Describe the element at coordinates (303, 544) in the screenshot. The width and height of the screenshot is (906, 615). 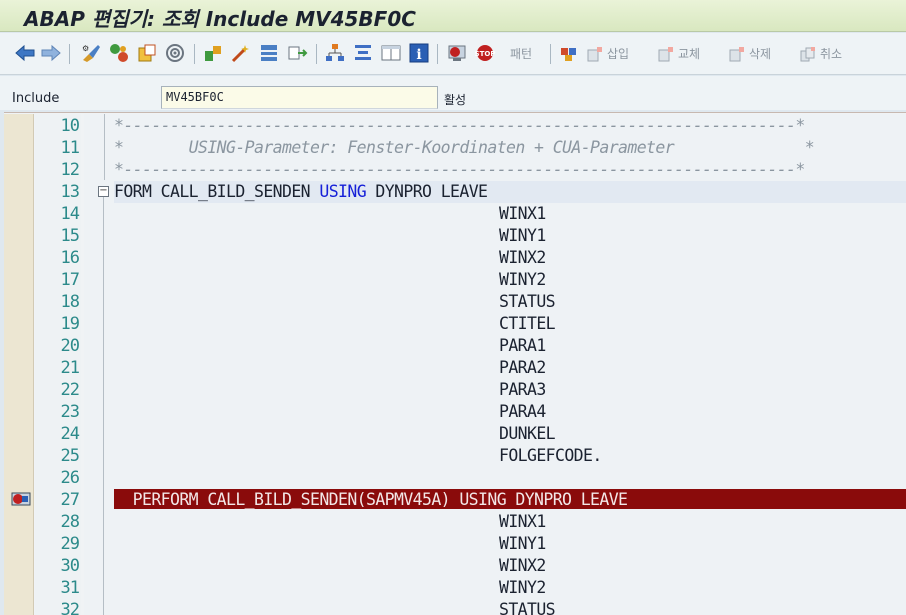
I see `code-line: 29 WINY1` at that location.